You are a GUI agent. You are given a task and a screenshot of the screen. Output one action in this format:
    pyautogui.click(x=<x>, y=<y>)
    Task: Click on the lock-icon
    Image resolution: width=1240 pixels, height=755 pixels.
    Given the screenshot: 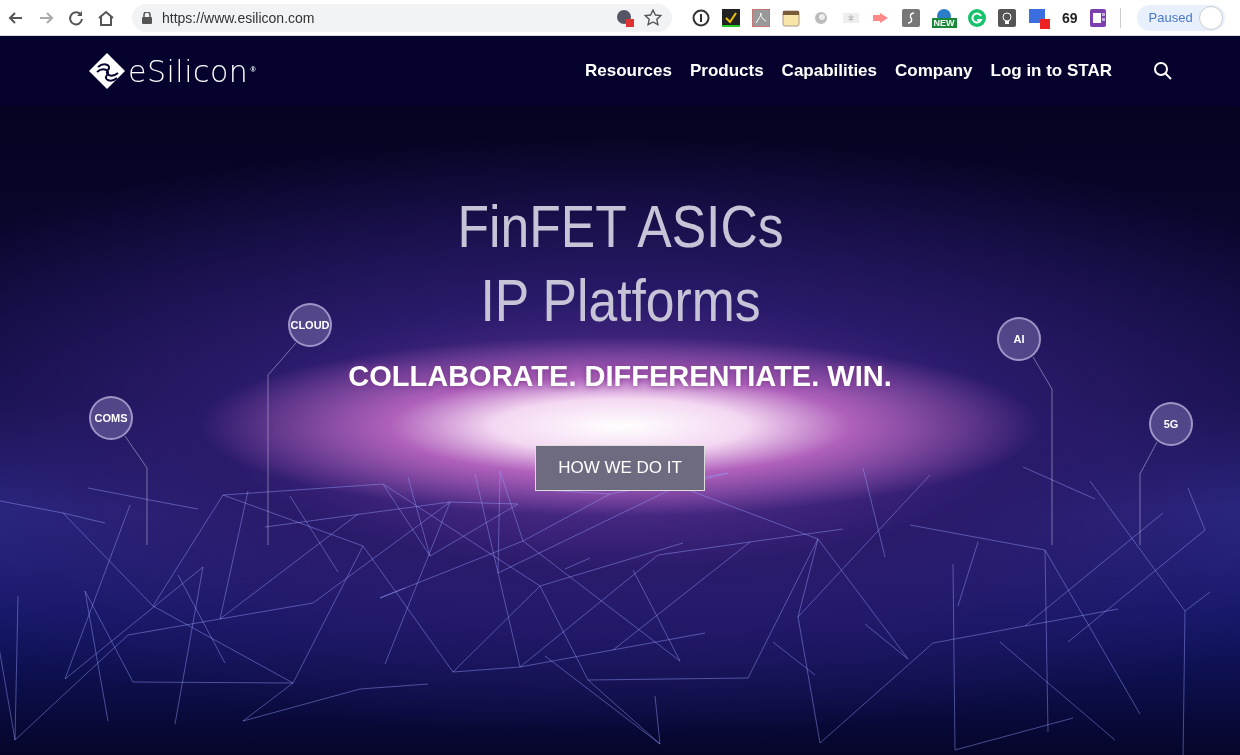 What is the action you would take?
    pyautogui.click(x=147, y=17)
    